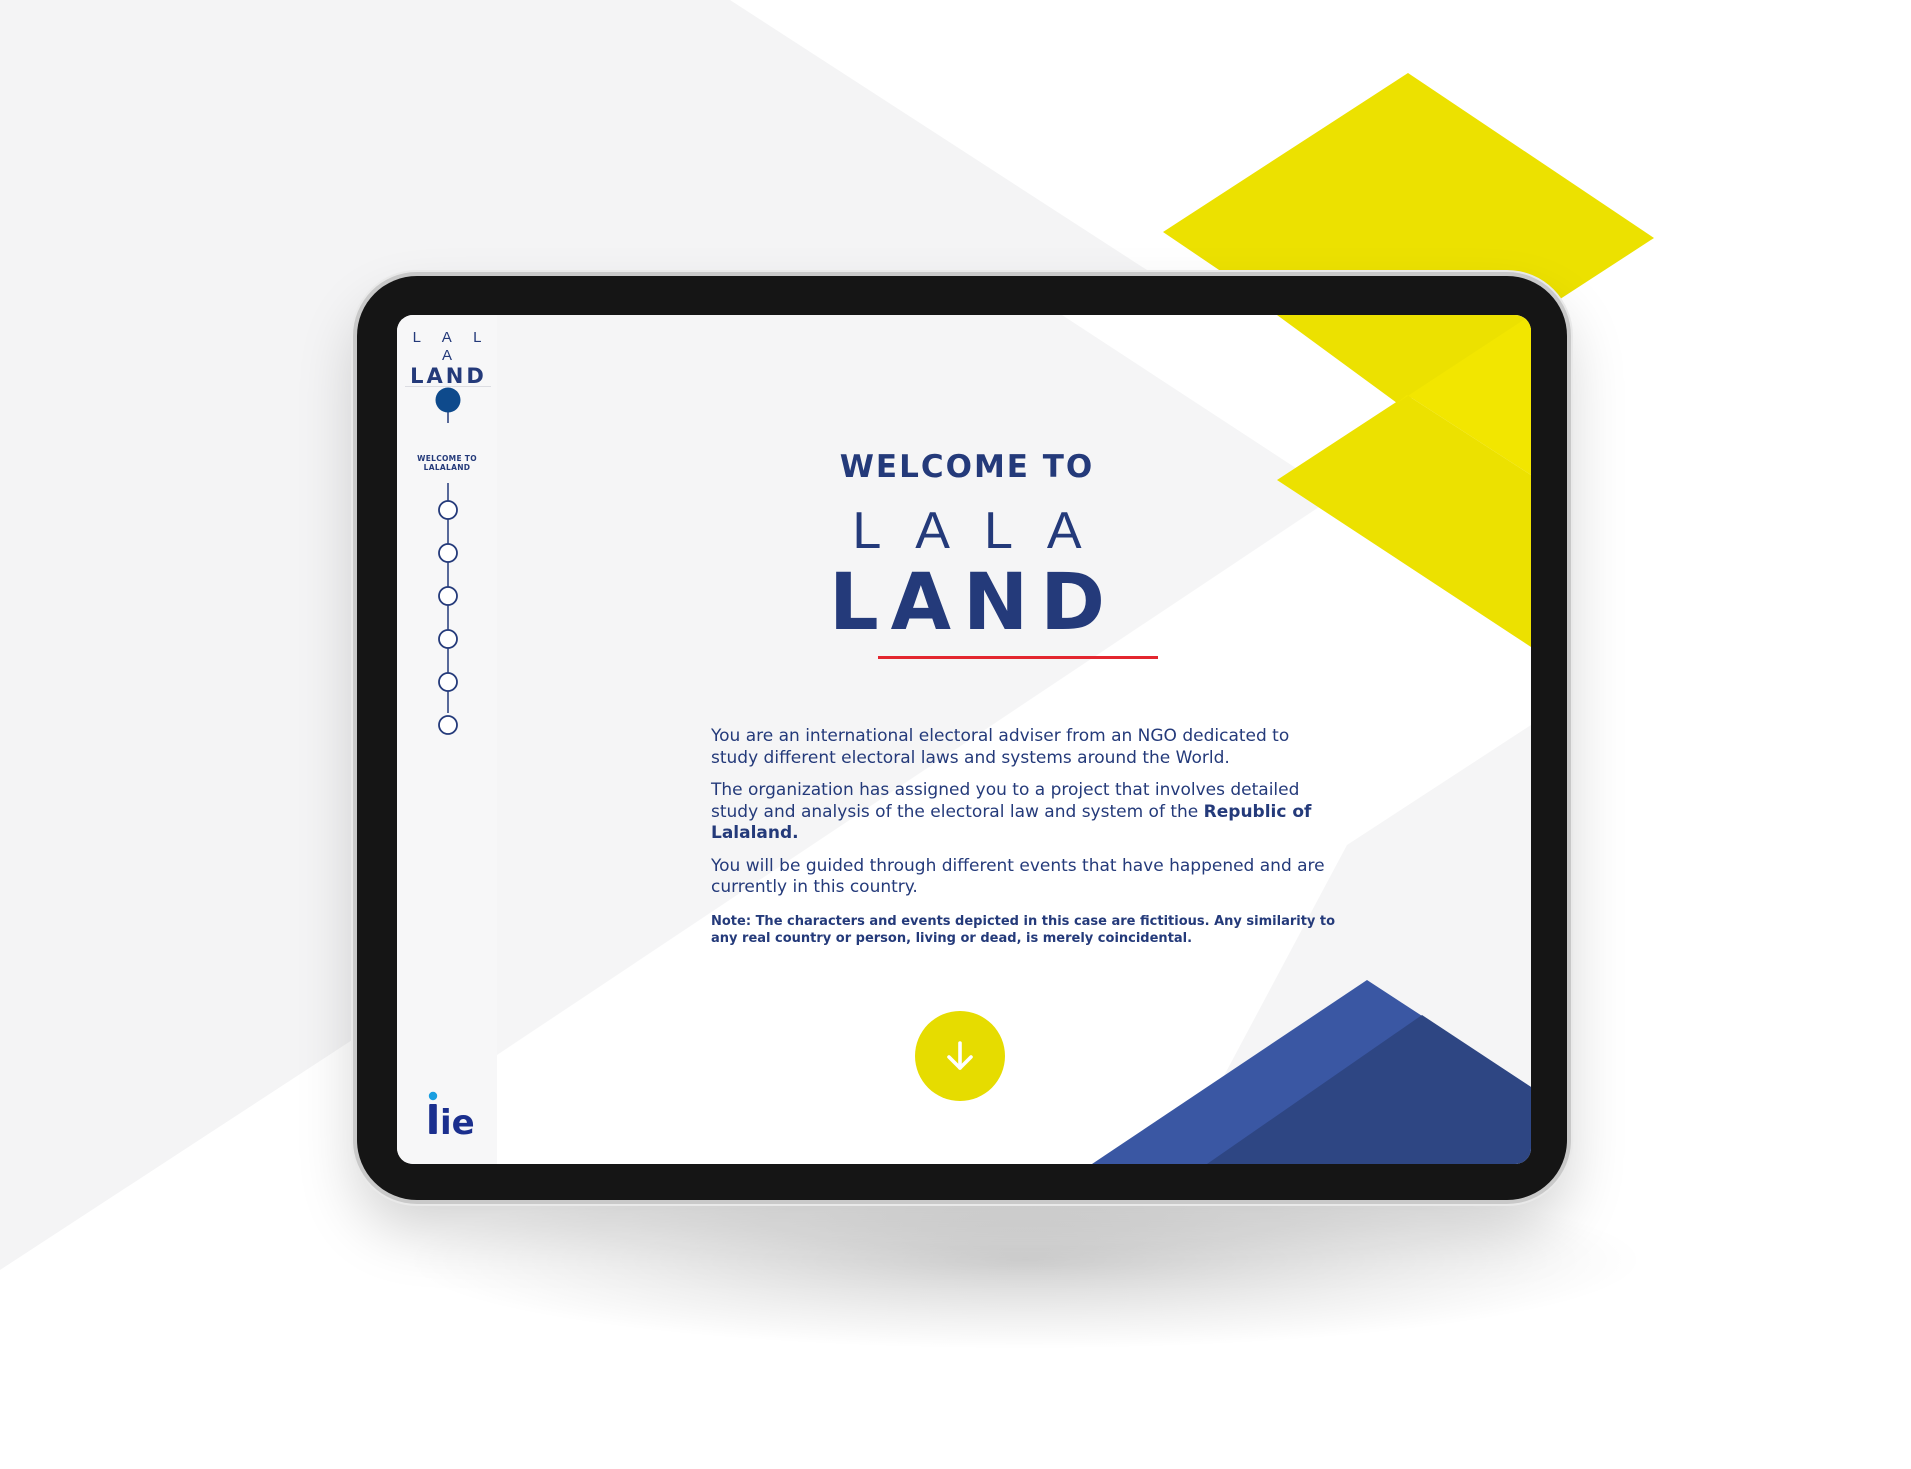 The width and height of the screenshot is (1911, 1469). I want to click on arrow-down-icon, so click(960, 1055).